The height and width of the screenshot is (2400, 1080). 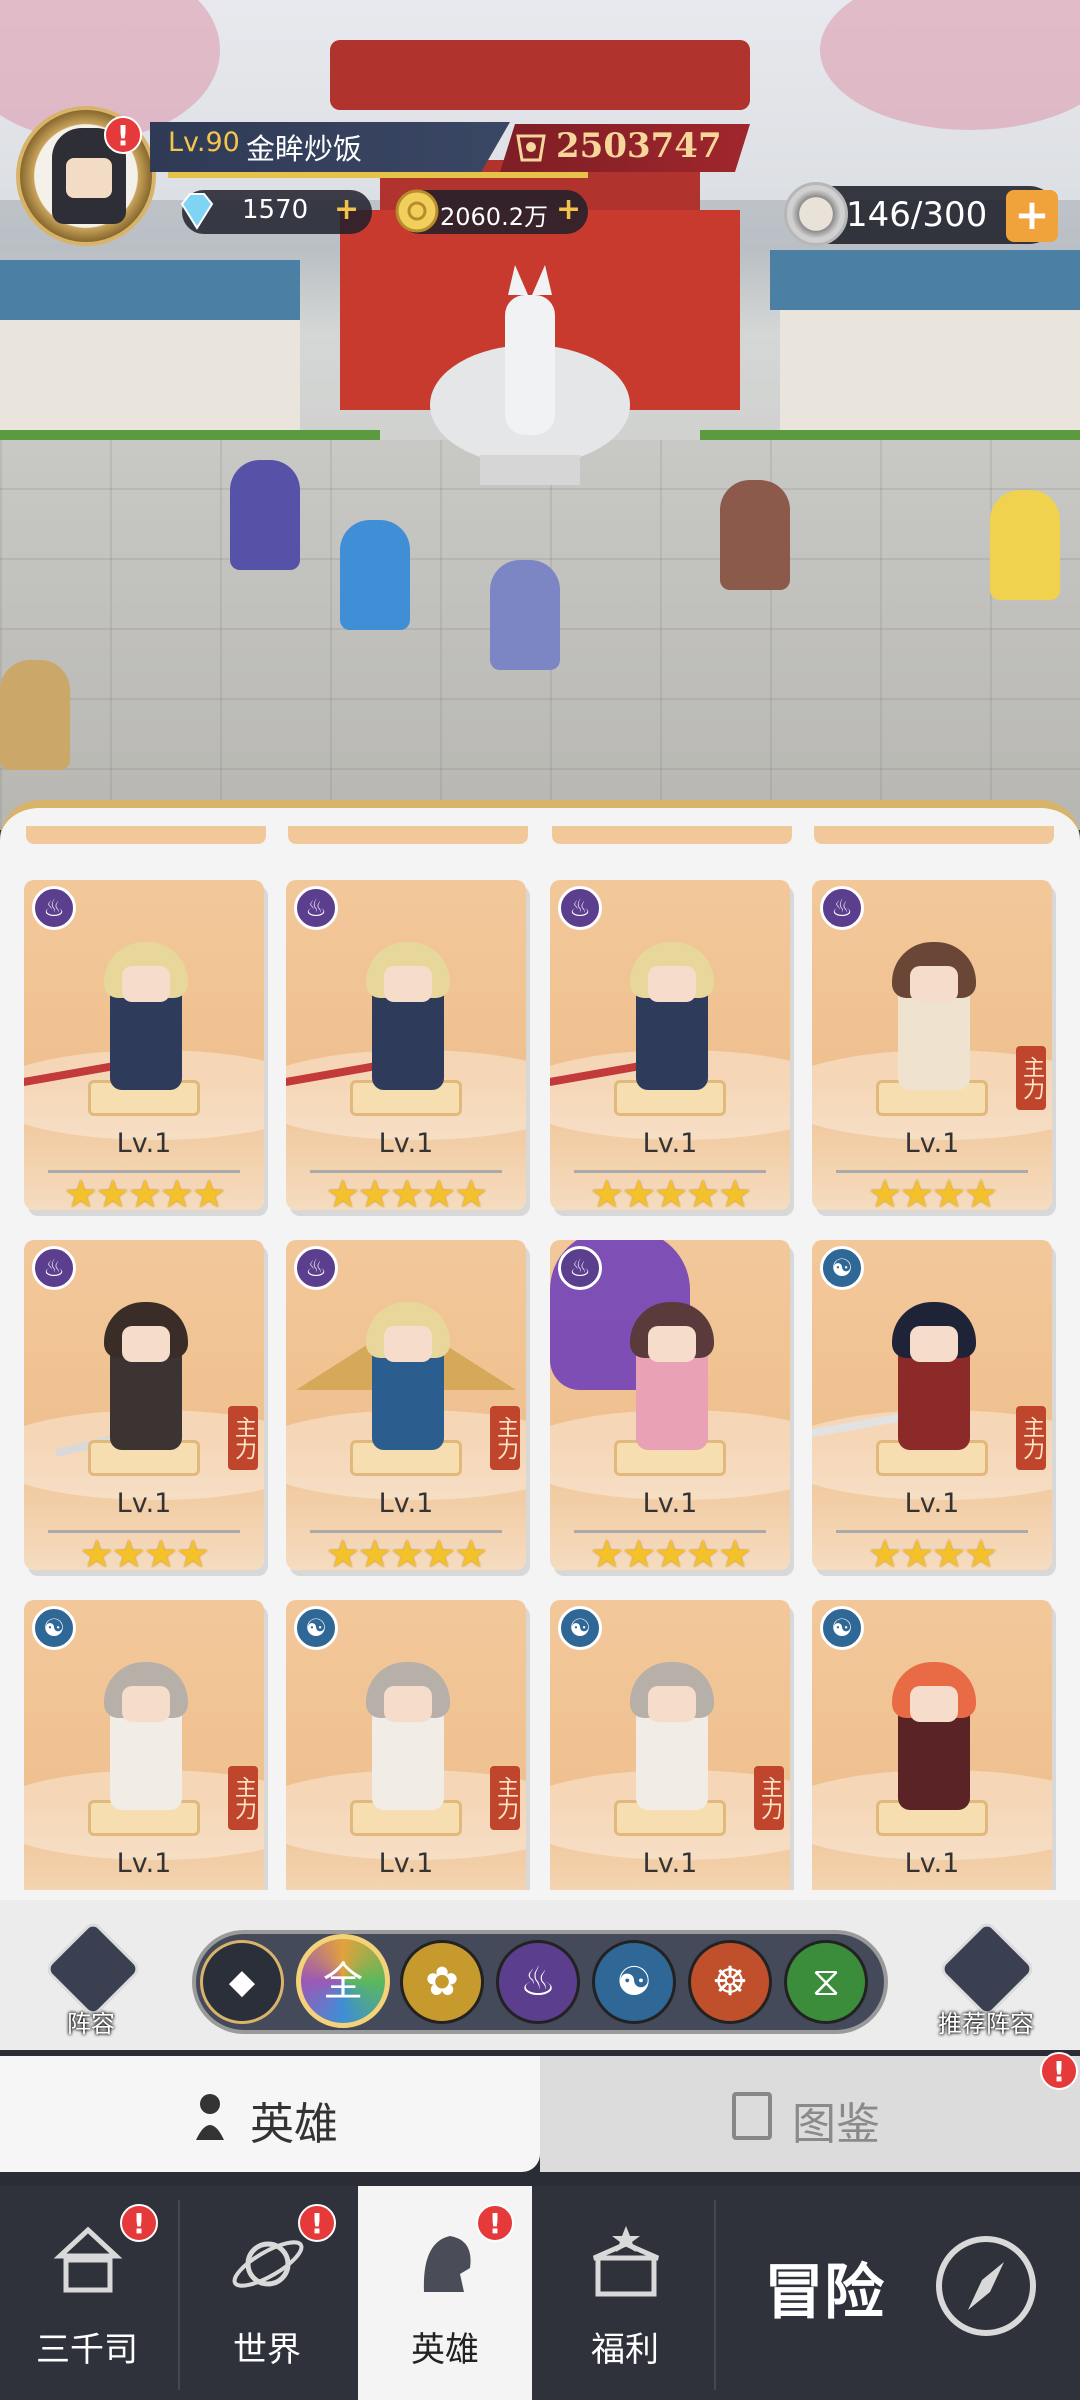 I want to click on nav-label: 英雄, so click(x=445, y=2350).